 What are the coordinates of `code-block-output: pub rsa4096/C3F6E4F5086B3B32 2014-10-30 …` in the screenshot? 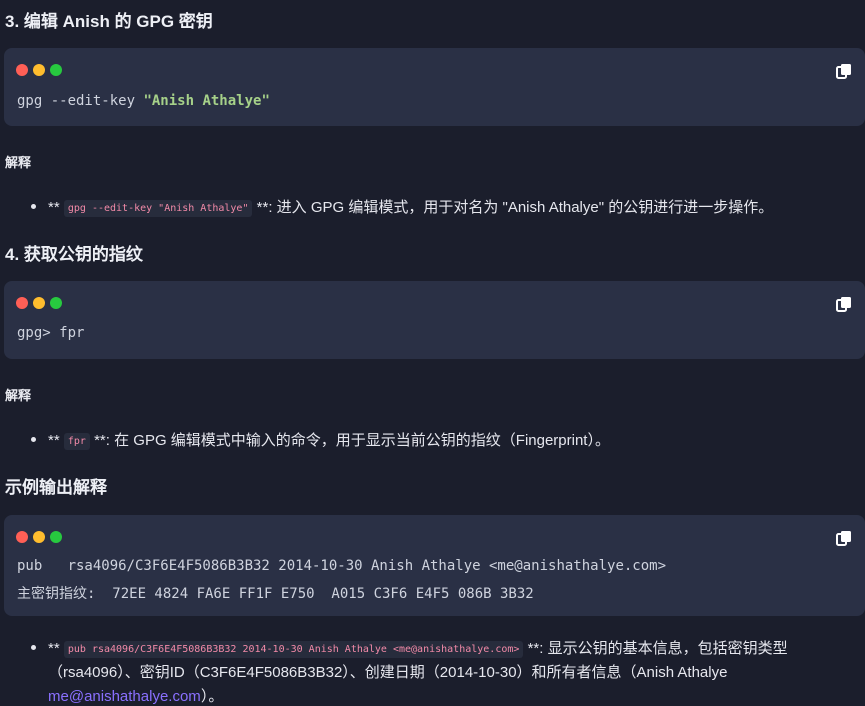 It's located at (434, 565).